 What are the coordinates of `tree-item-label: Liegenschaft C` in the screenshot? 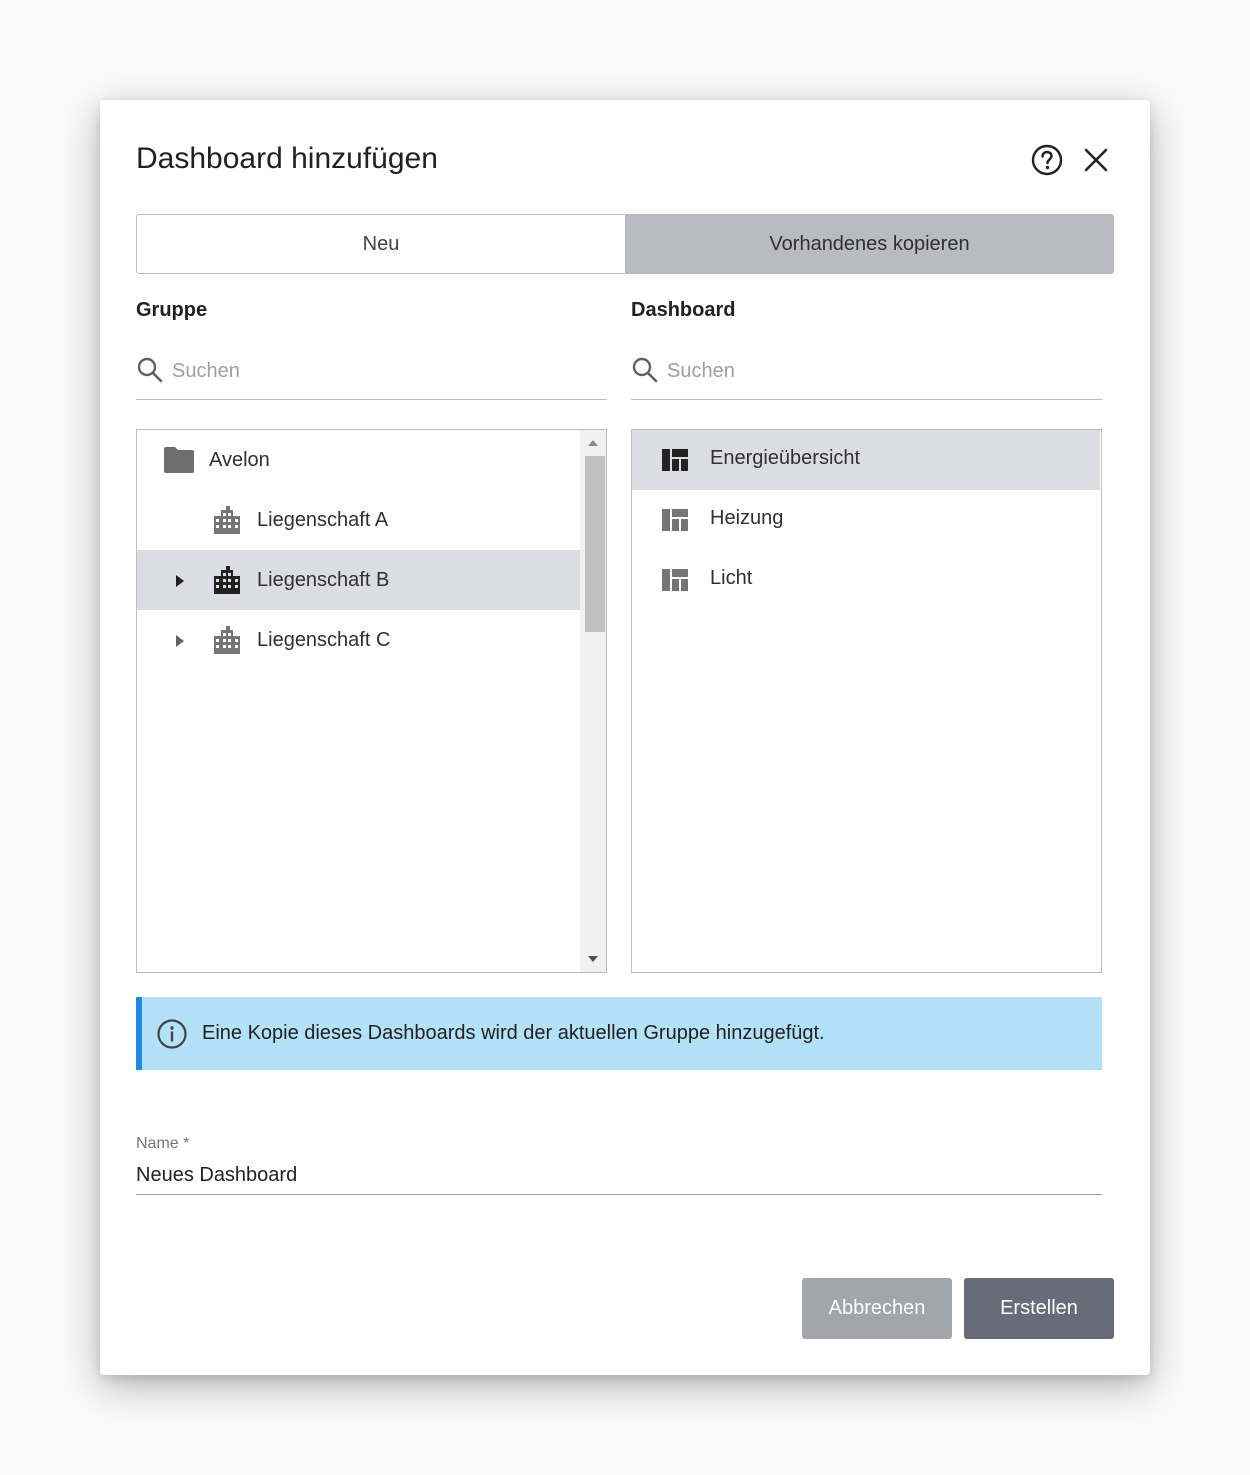 It's located at (324, 640).